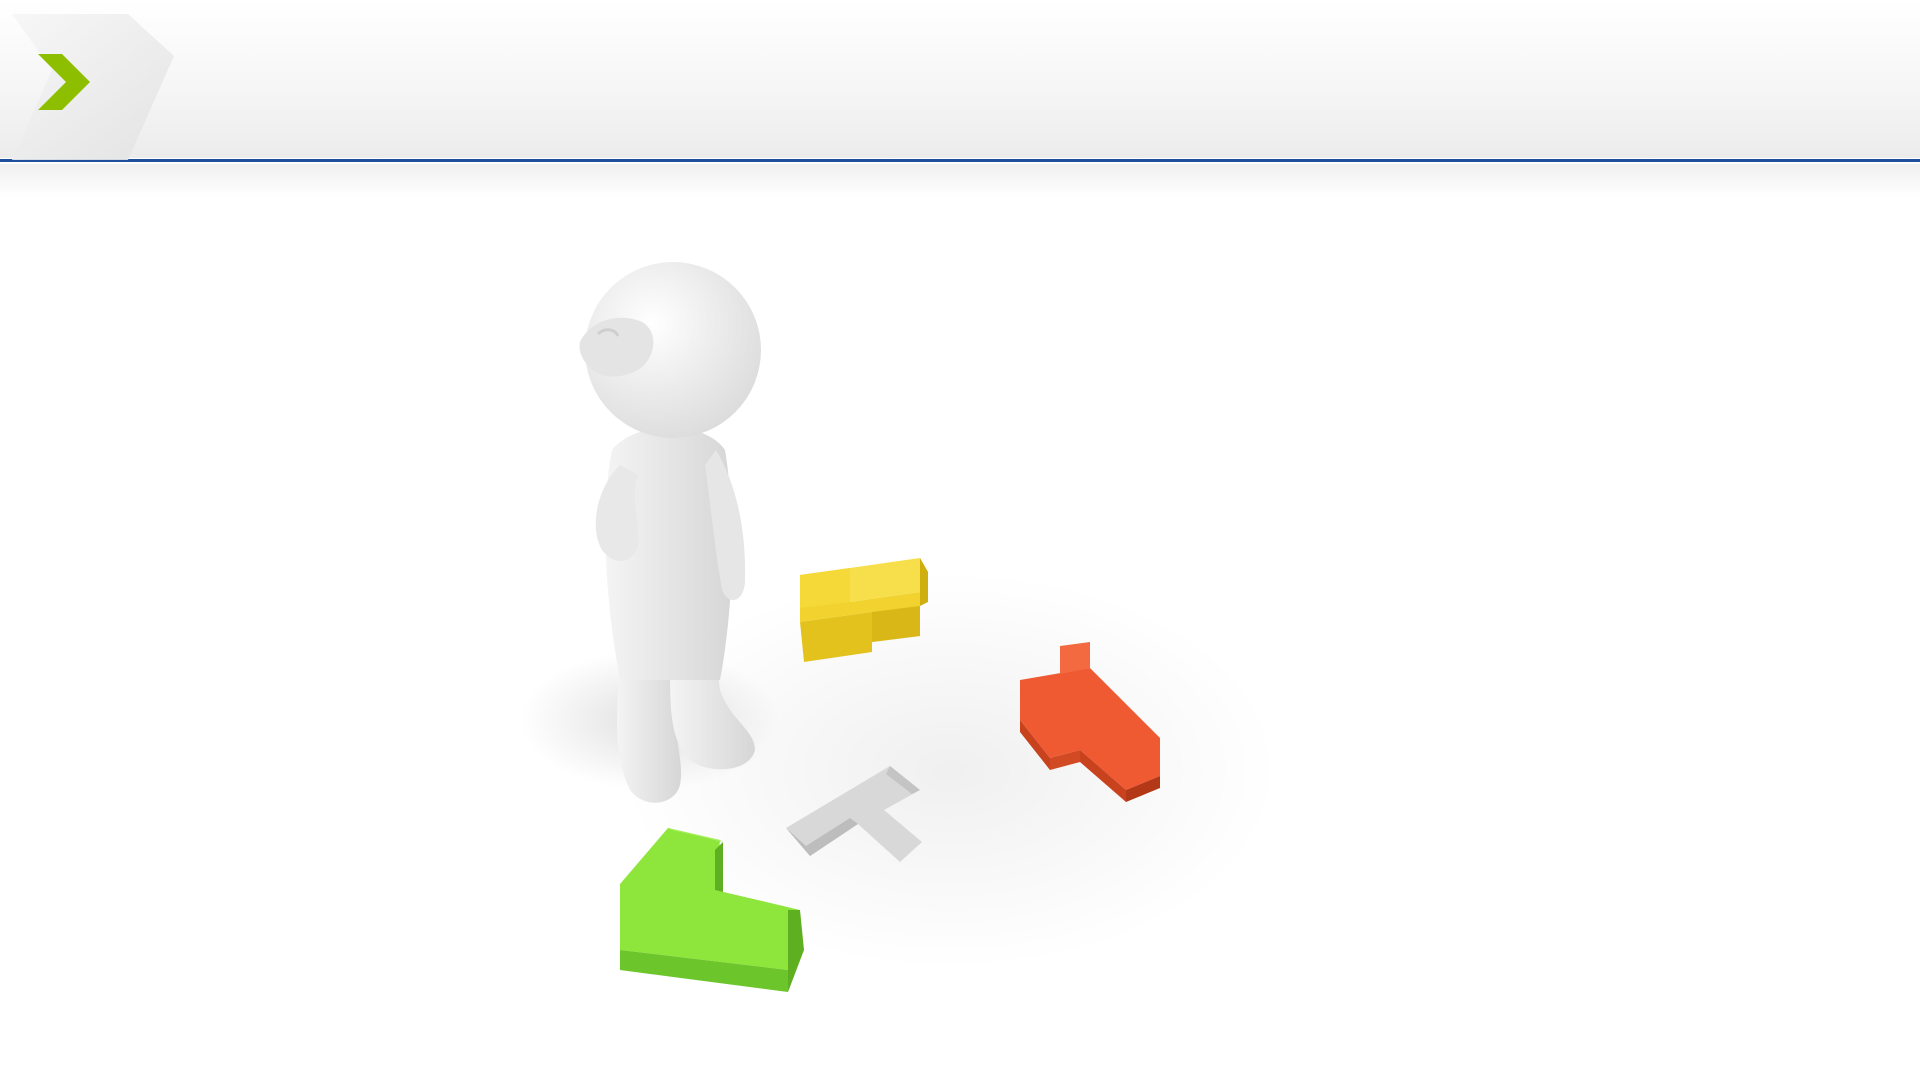 The height and width of the screenshot is (1080, 1920). I want to click on header-divider, so click(960, 160).